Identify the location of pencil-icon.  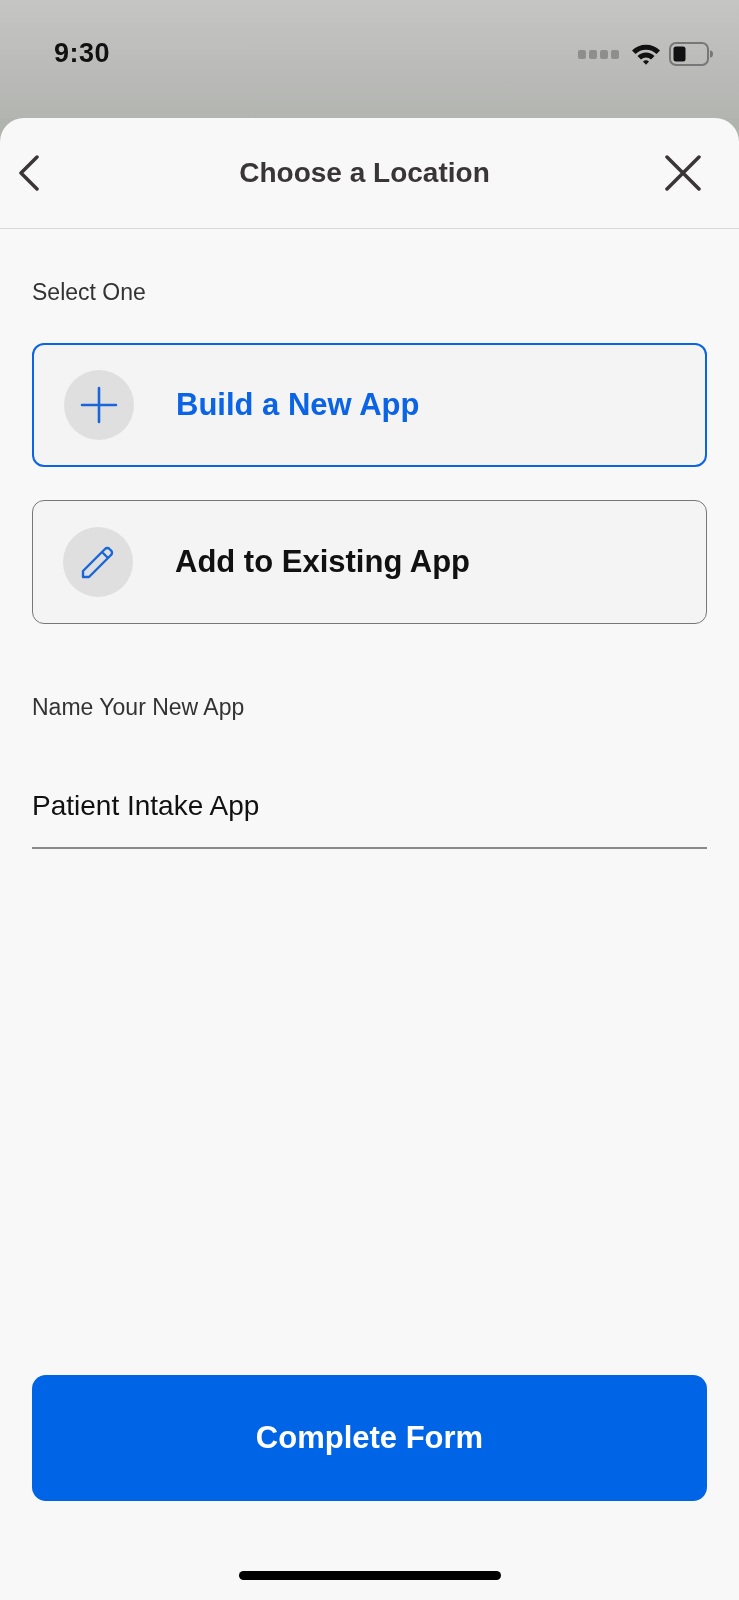
(98, 562).